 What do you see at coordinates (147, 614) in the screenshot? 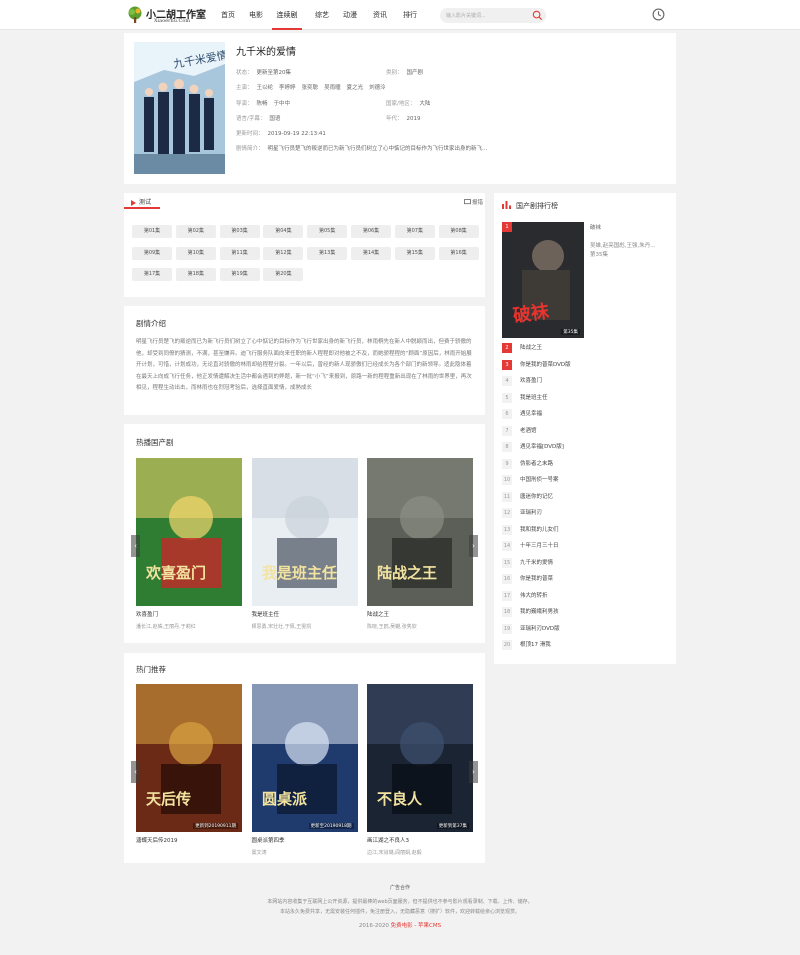
I see `video-title: 欢喜盈门` at bounding box center [147, 614].